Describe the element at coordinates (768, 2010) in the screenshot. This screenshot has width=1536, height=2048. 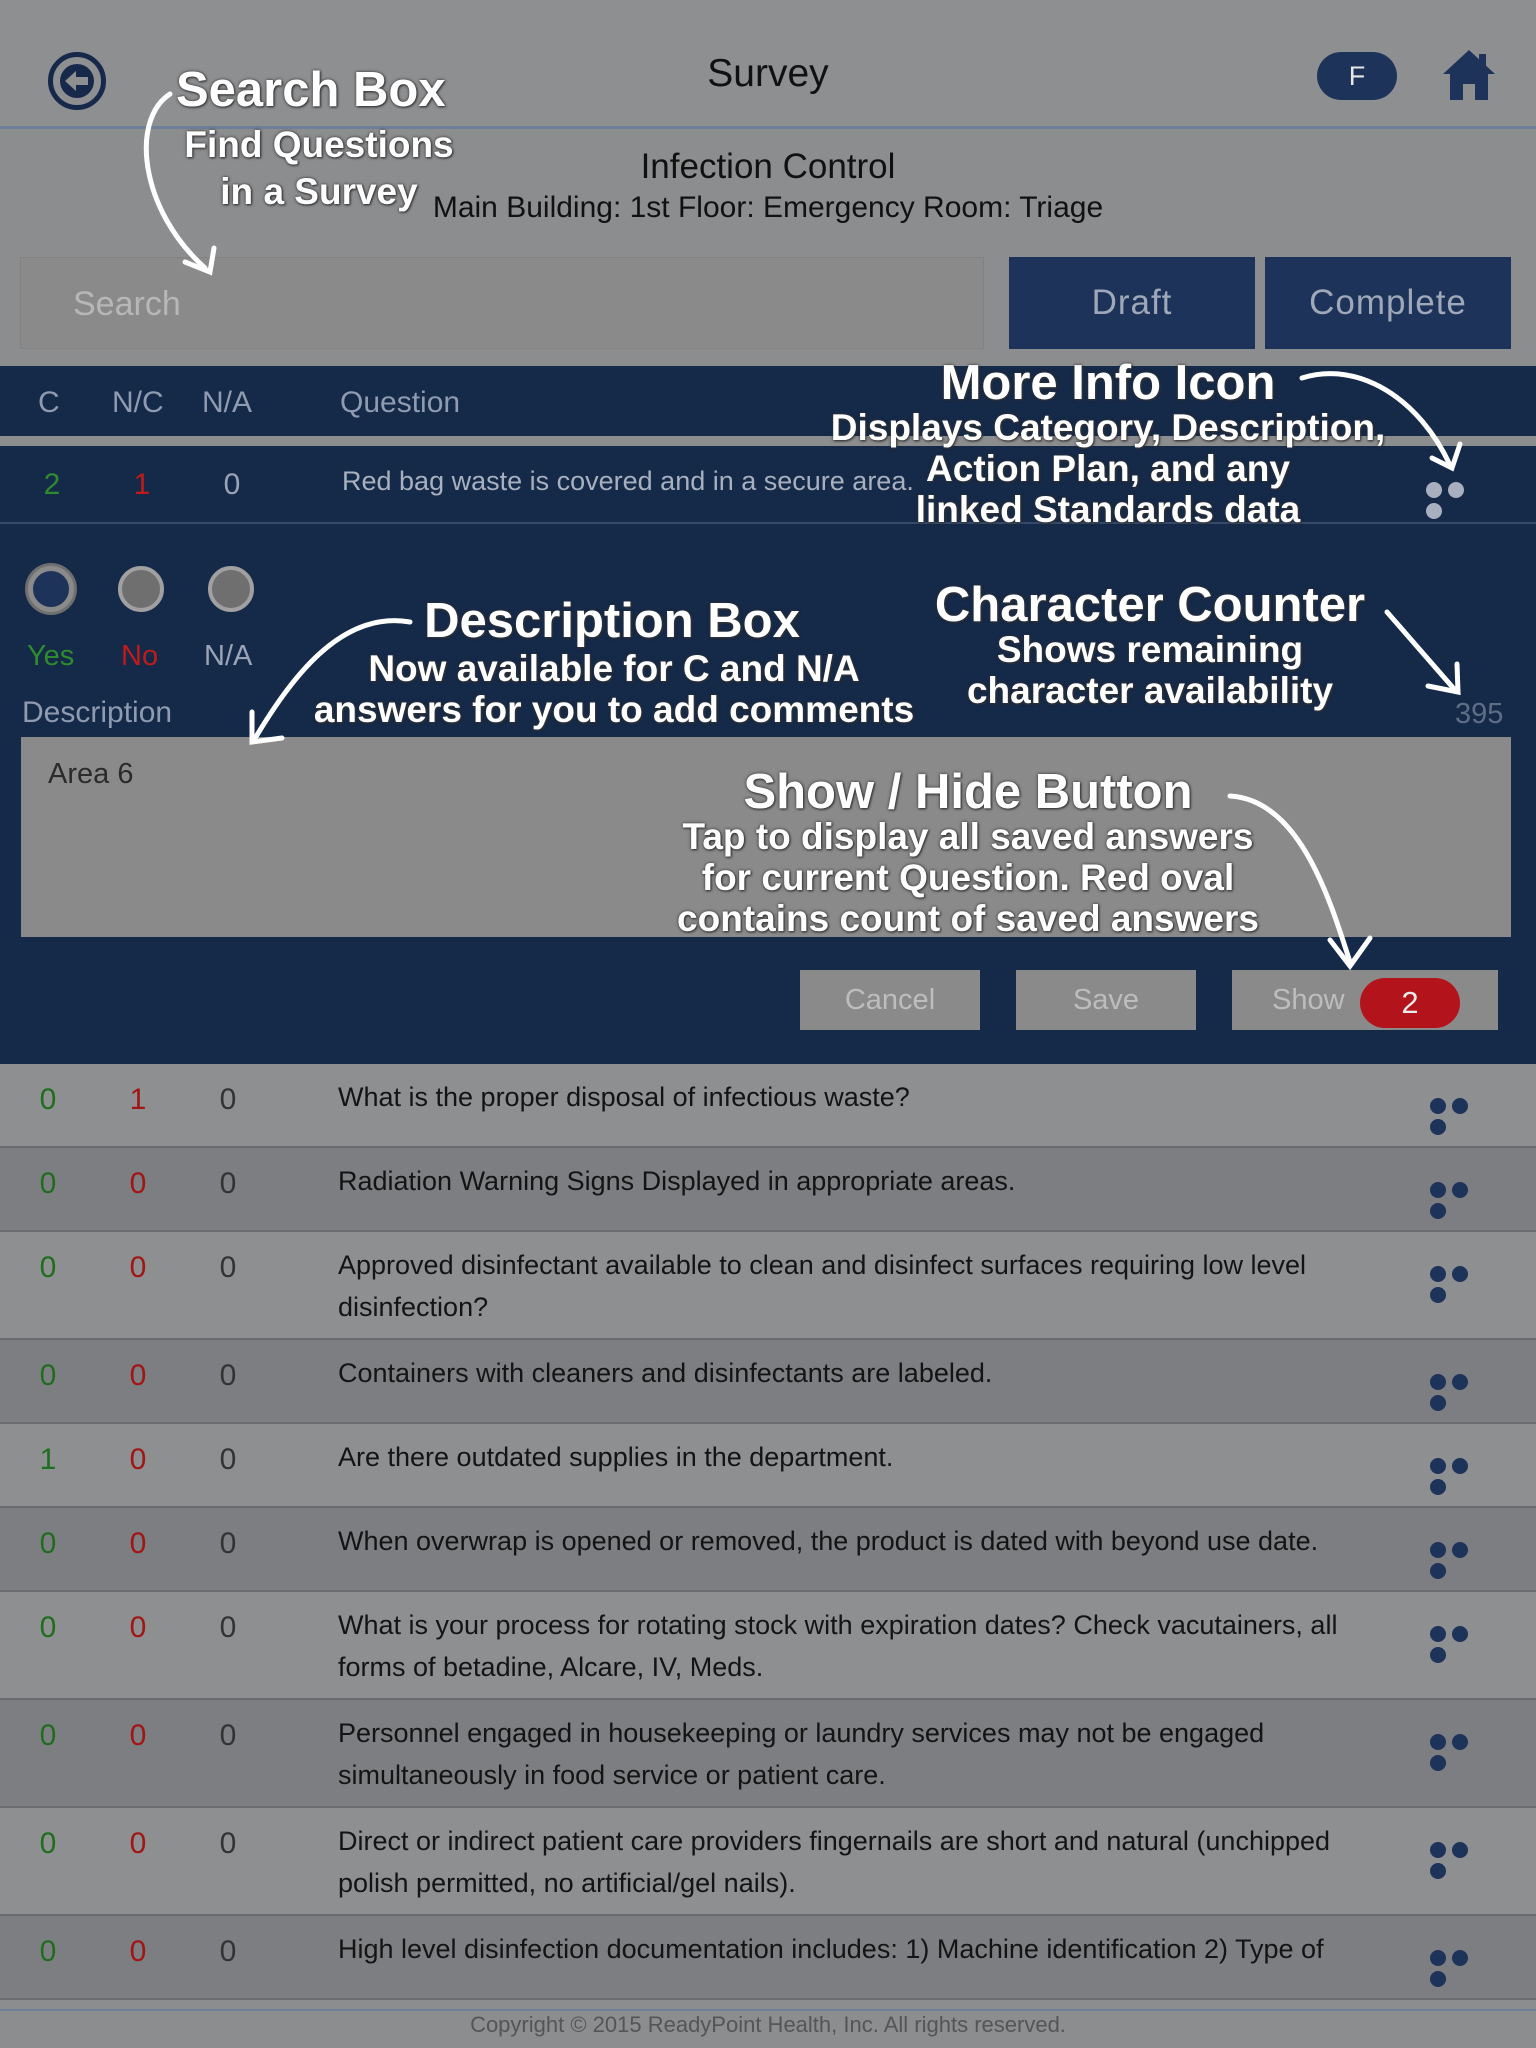
I see `footer-divider` at that location.